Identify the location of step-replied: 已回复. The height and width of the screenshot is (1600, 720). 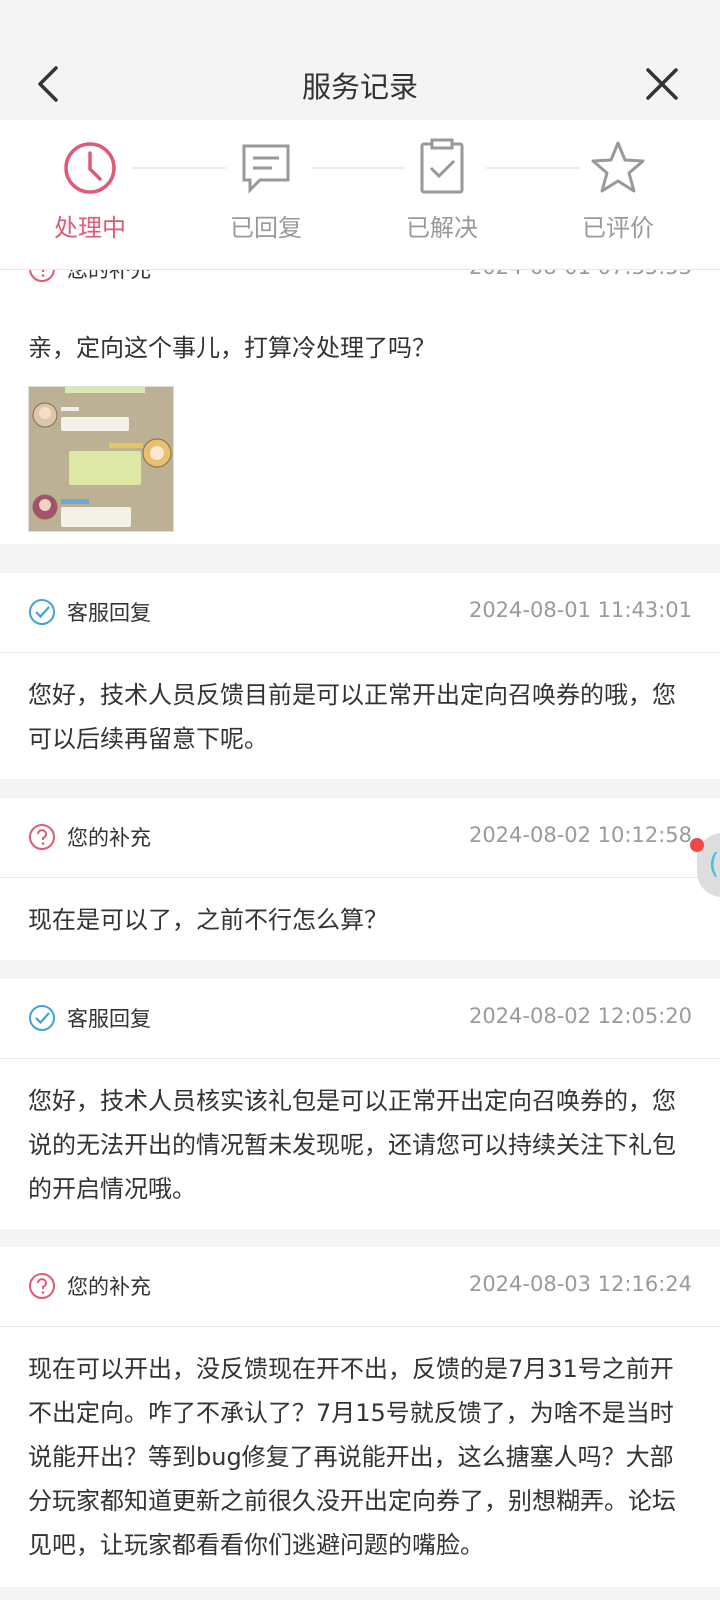
(266, 190).